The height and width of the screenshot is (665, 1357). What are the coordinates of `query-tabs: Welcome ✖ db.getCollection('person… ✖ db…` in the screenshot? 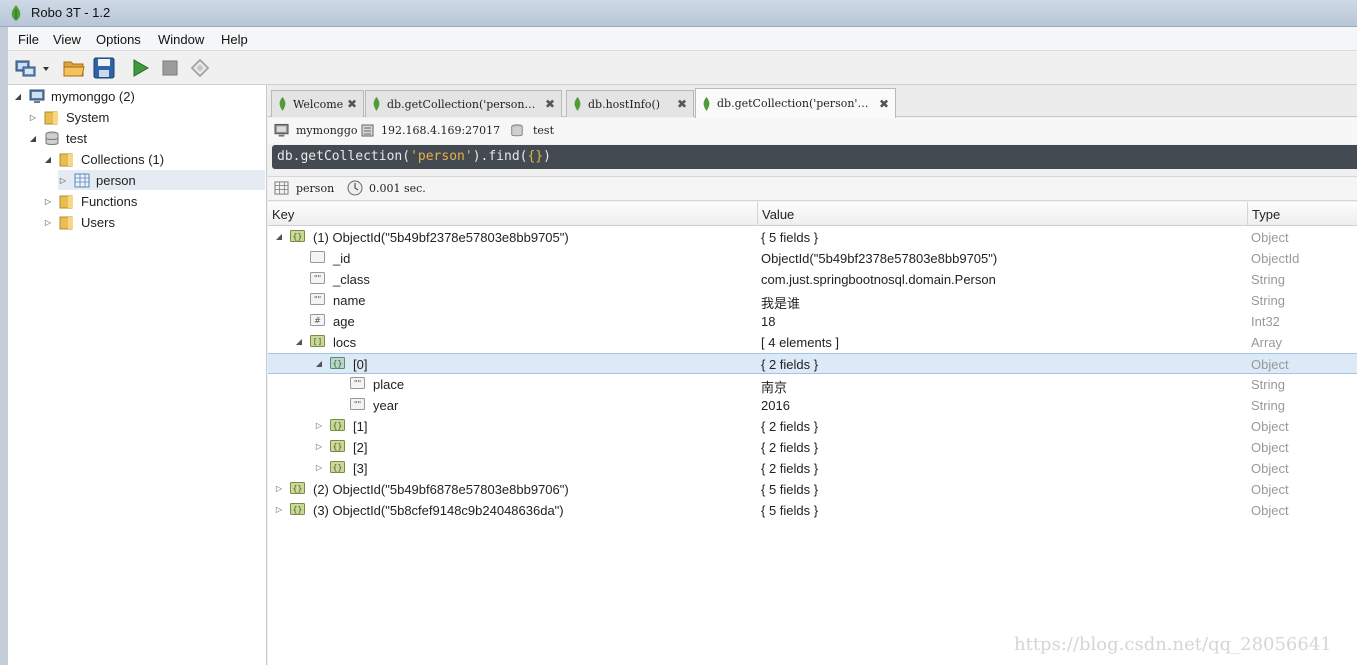 It's located at (812, 101).